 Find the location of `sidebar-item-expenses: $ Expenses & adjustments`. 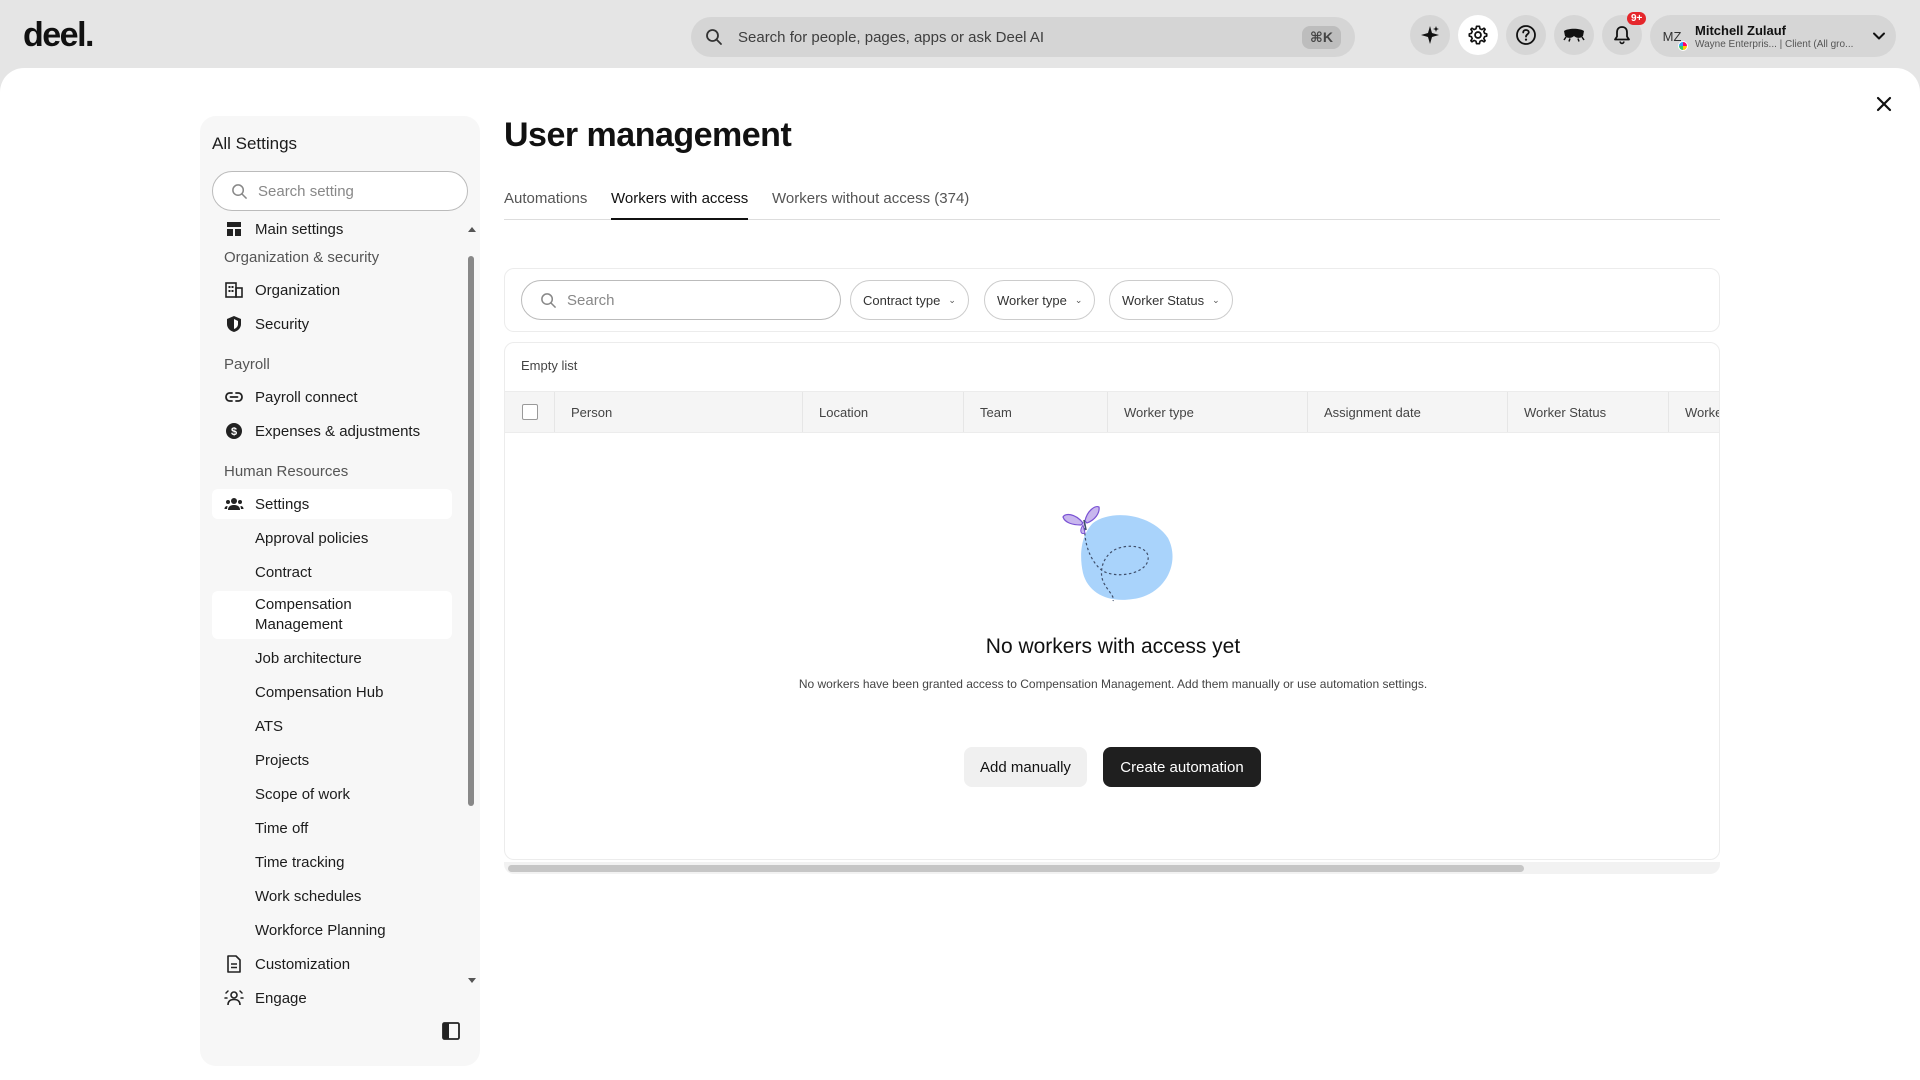

sidebar-item-expenses: $ Expenses & adjustments is located at coordinates (332, 431).